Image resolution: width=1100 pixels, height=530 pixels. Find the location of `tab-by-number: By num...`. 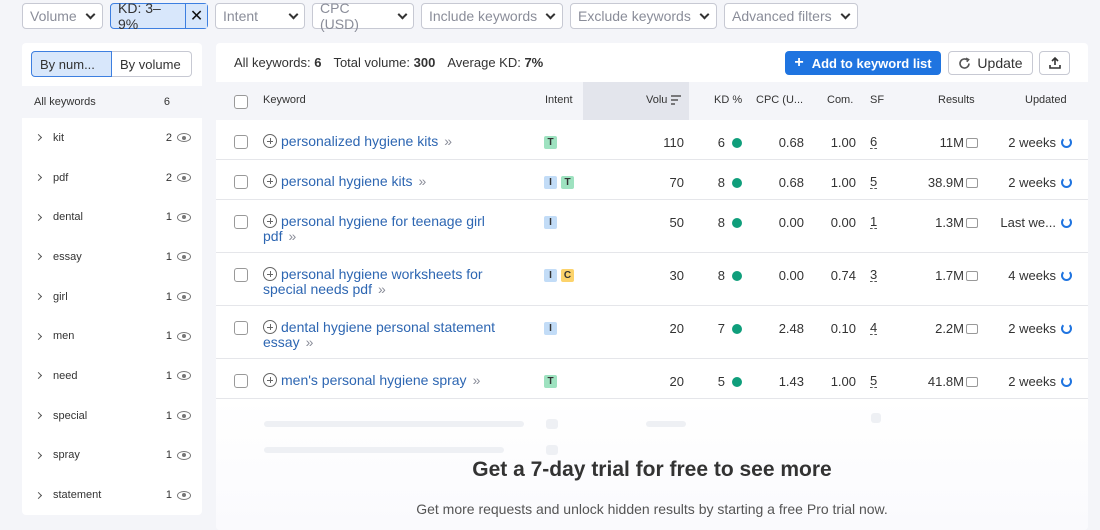

tab-by-number: By num... is located at coordinates (71, 64).